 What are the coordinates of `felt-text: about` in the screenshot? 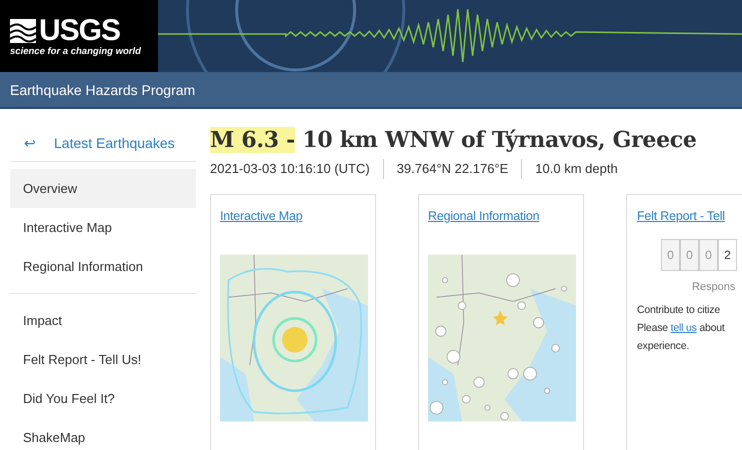 It's located at (712, 328).